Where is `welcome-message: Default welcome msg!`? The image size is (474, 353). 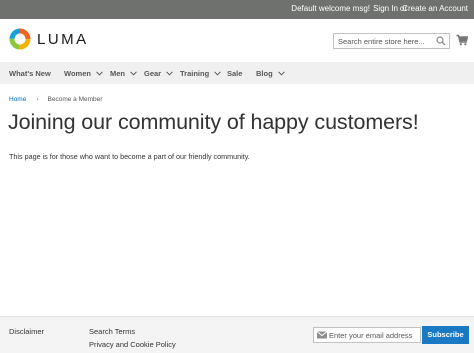 welcome-message: Default welcome msg! is located at coordinates (330, 8).